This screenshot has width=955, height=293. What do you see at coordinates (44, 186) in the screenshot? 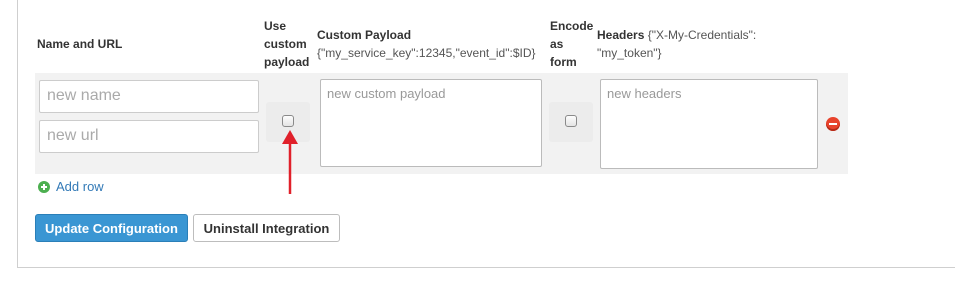
I see `plus-circle-icon` at bounding box center [44, 186].